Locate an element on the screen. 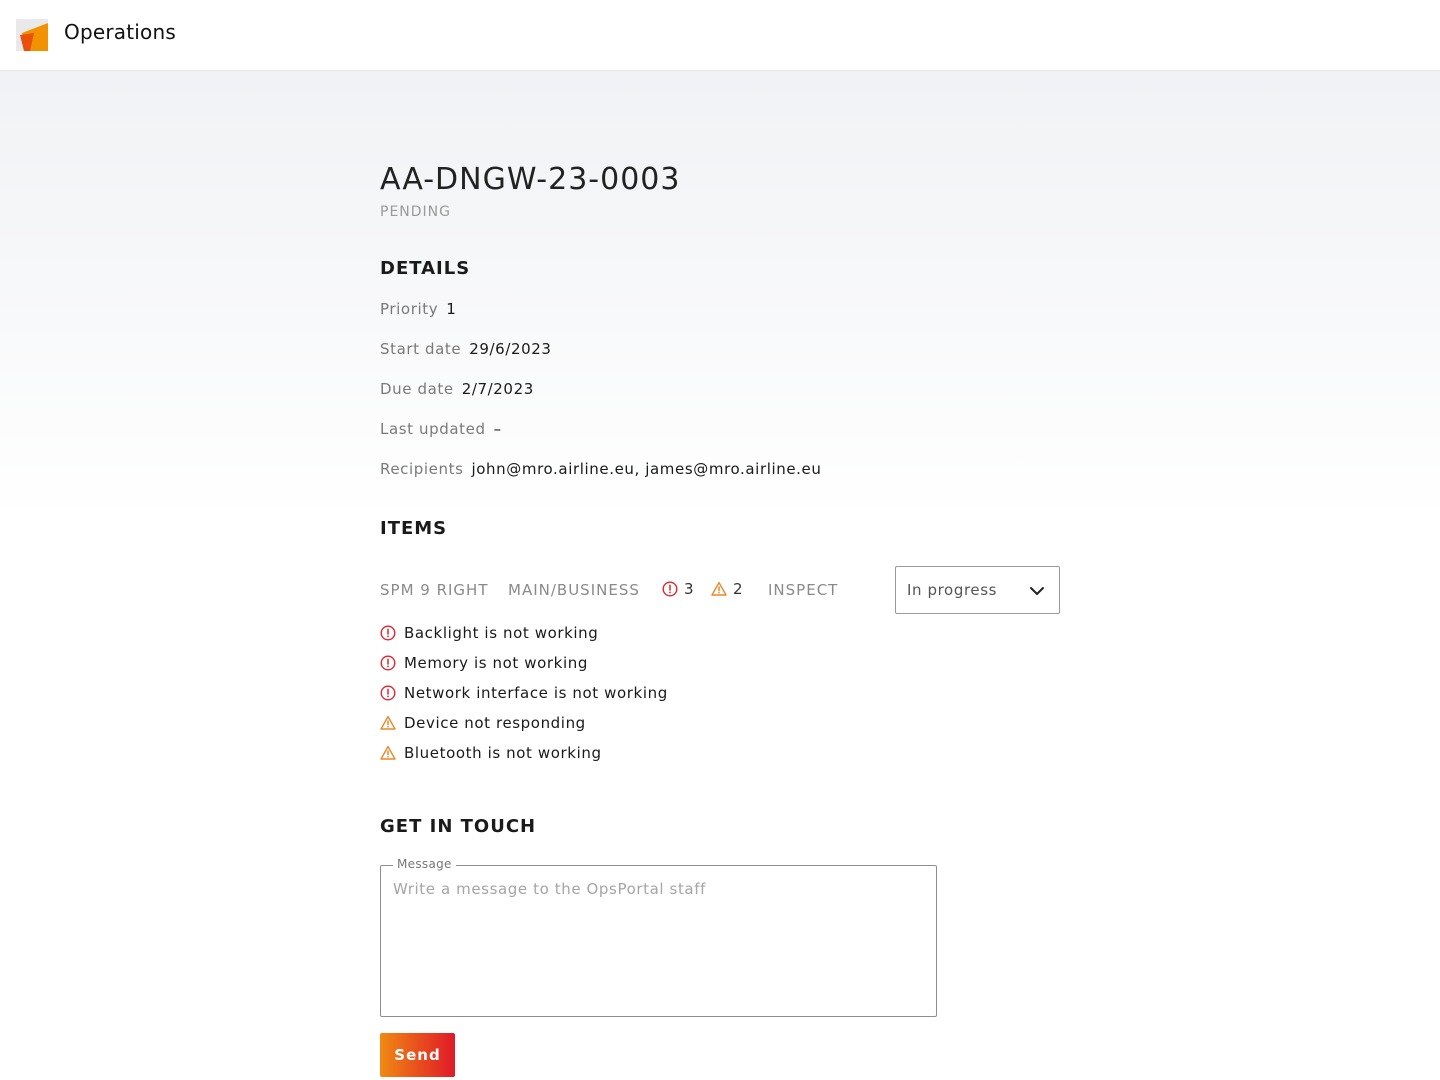  top-bar: Operations is located at coordinates (720, 35).